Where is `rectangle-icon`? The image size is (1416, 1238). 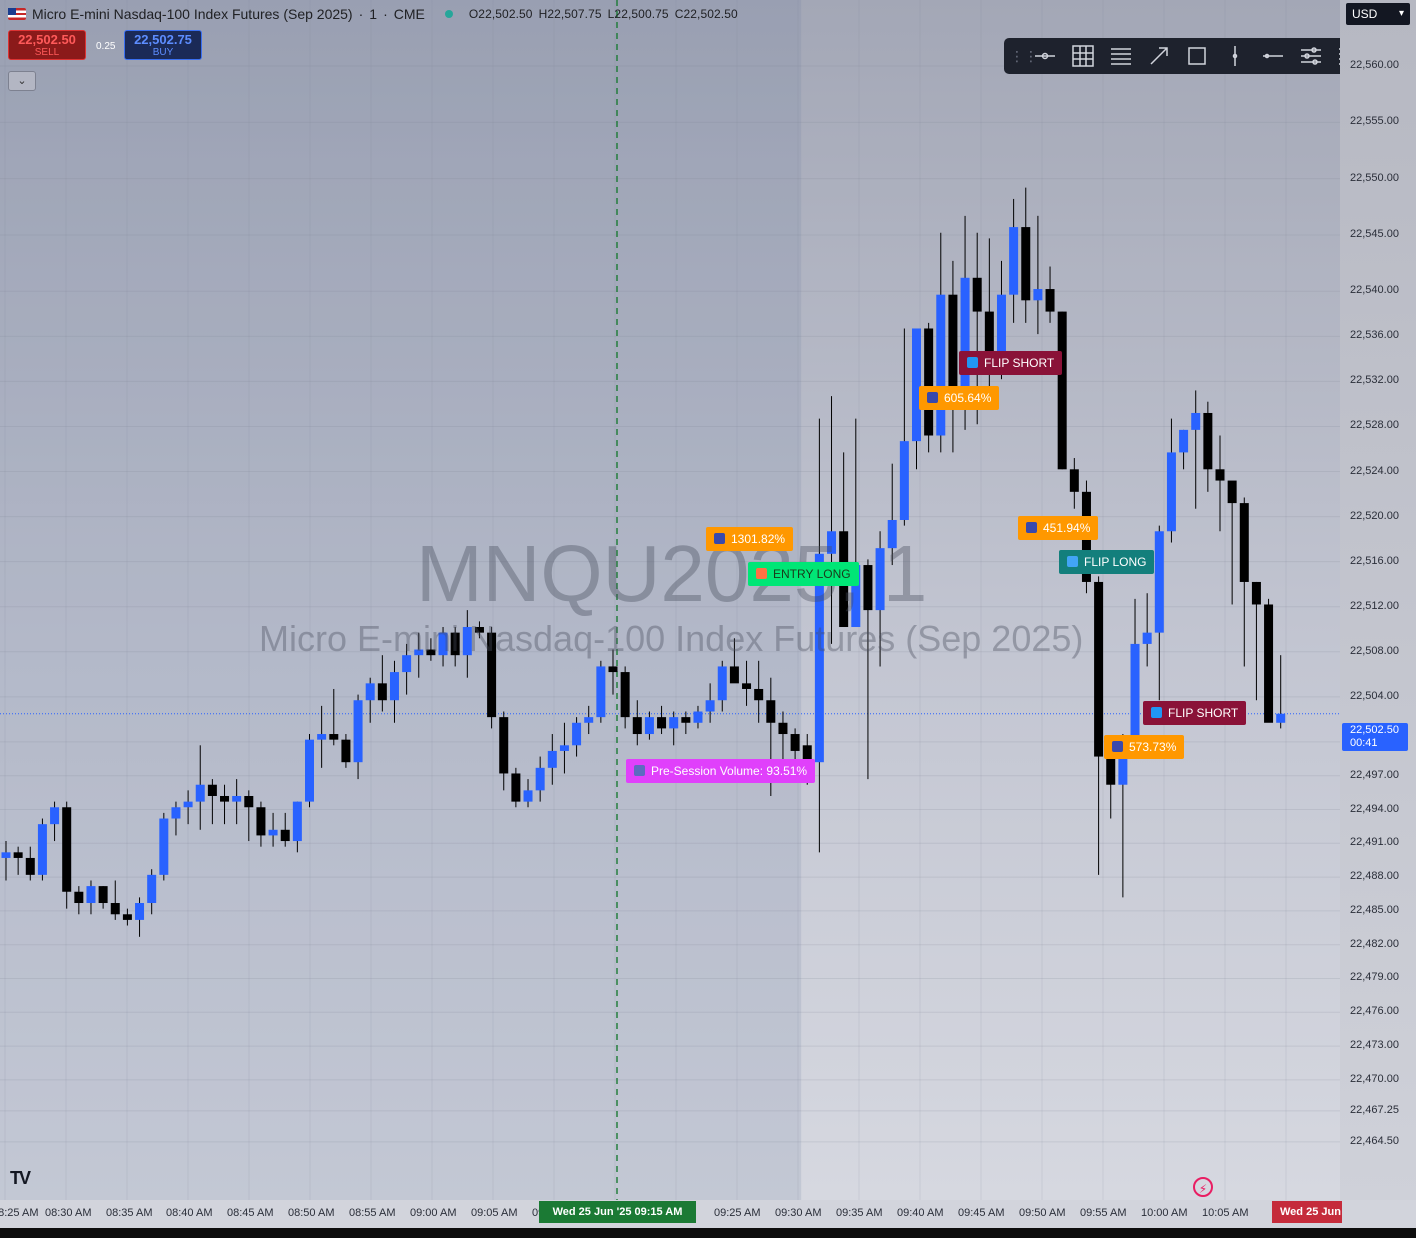 rectangle-icon is located at coordinates (1197, 56).